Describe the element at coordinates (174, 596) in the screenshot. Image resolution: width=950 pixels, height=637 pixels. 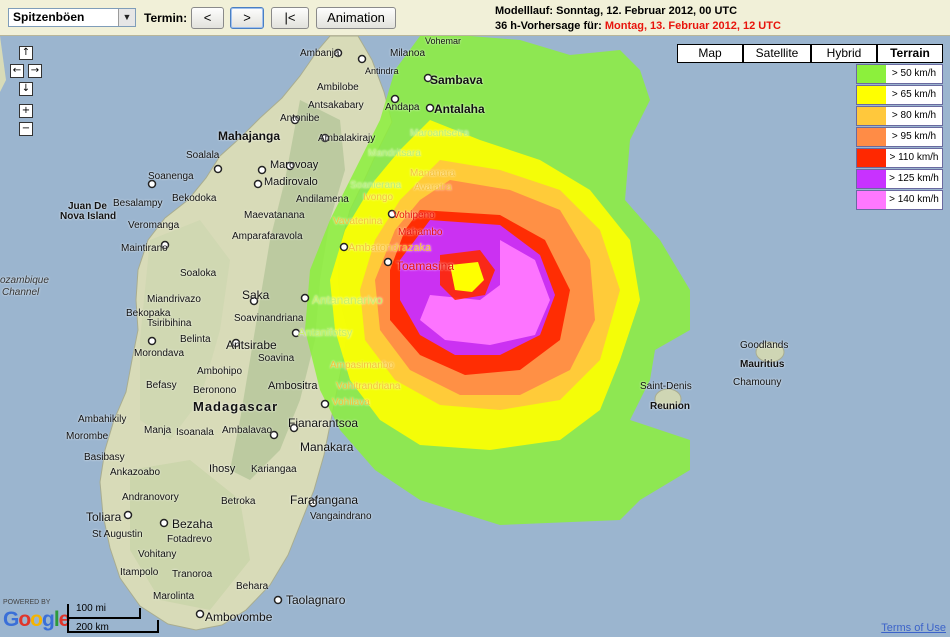
I see `place-label-marolinta: Marolinta` at that location.